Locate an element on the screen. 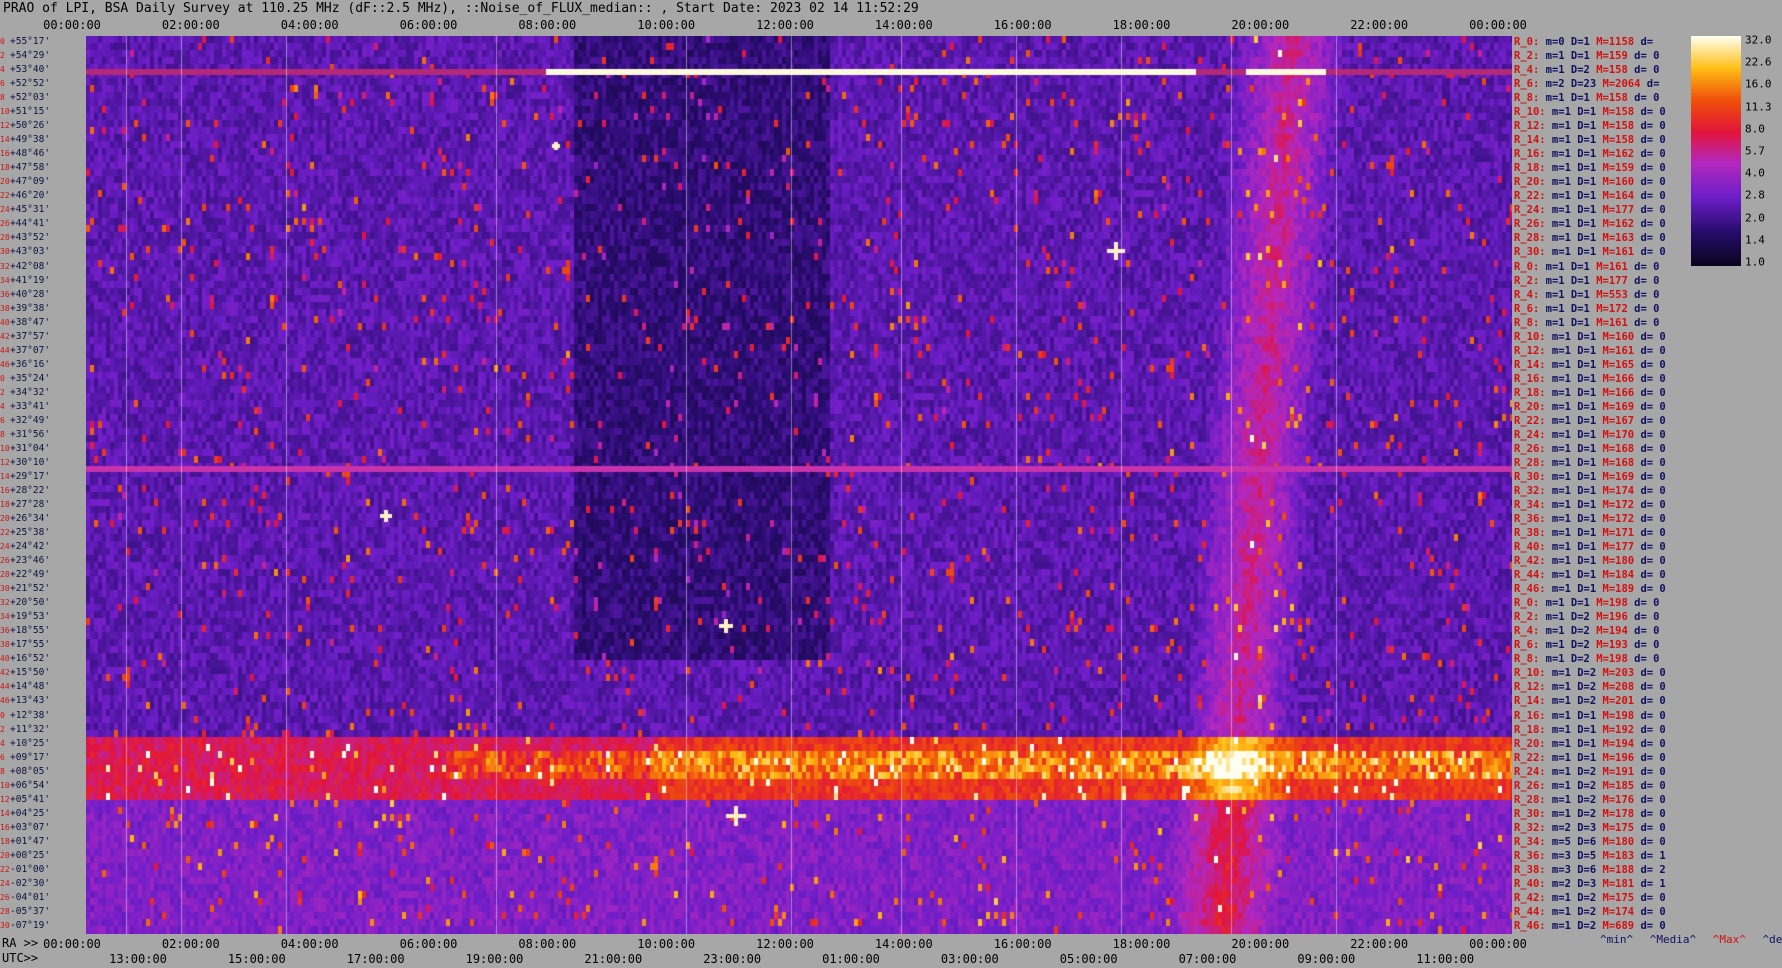 The width and height of the screenshot is (1782, 968). declination-value: +04°25' is located at coordinates (30, 813).